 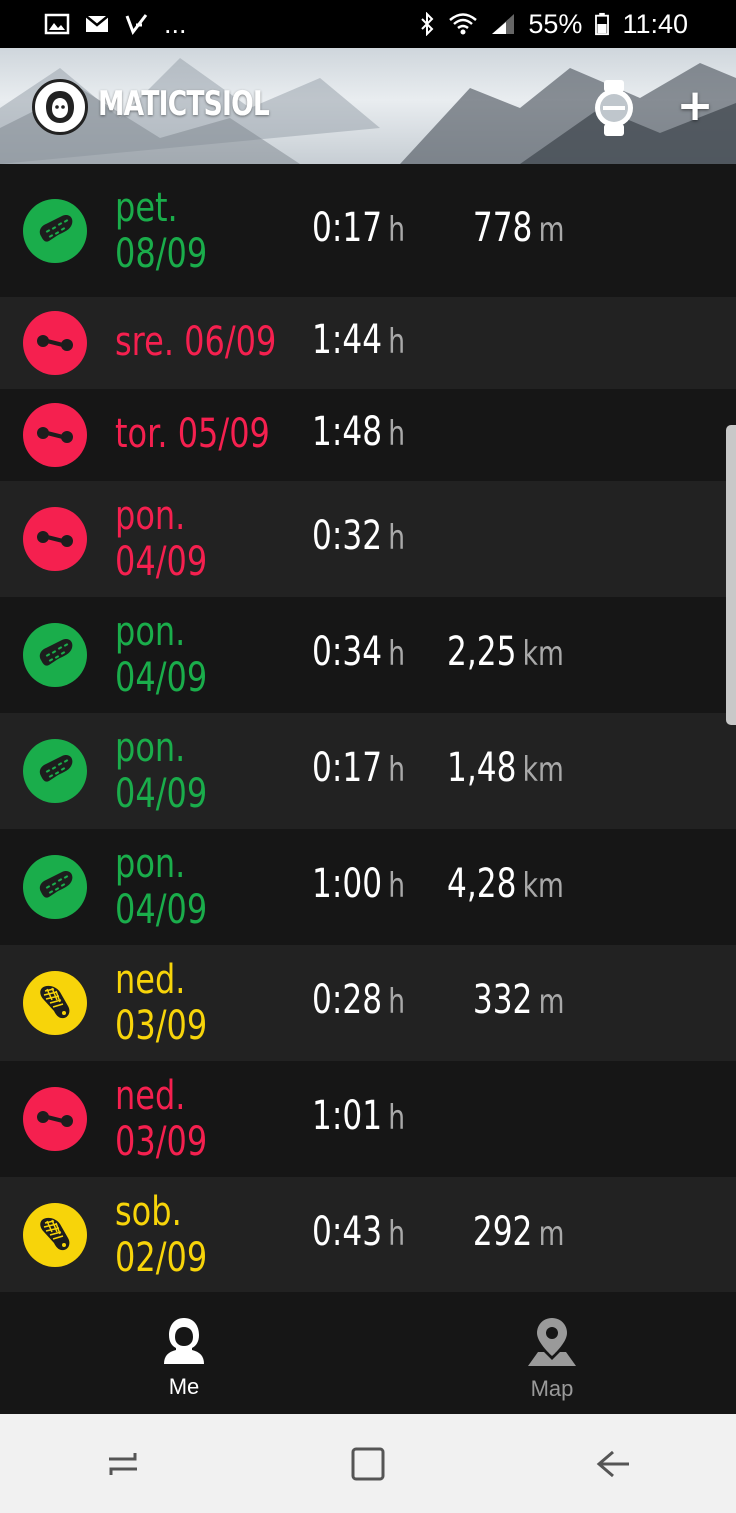 What do you see at coordinates (97, 23) in the screenshot?
I see `gmail-icon` at bounding box center [97, 23].